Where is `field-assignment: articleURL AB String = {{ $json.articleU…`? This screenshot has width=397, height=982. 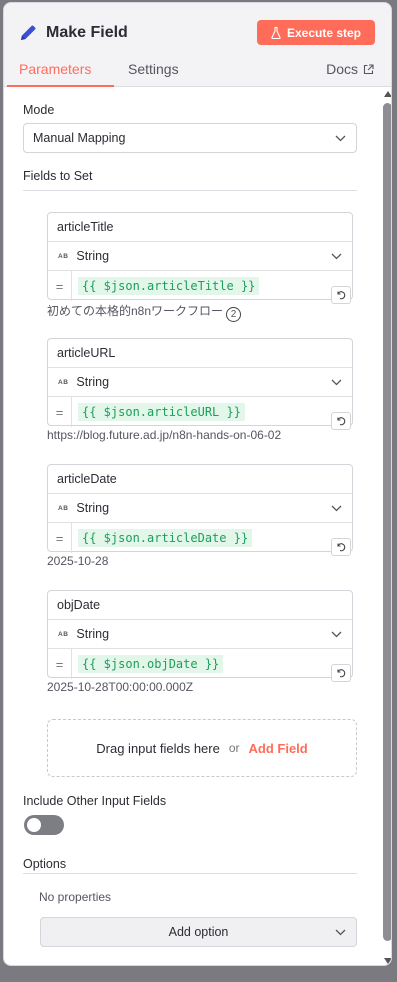
field-assignment: articleURL AB String = {{ $json.articleU… is located at coordinates (200, 390).